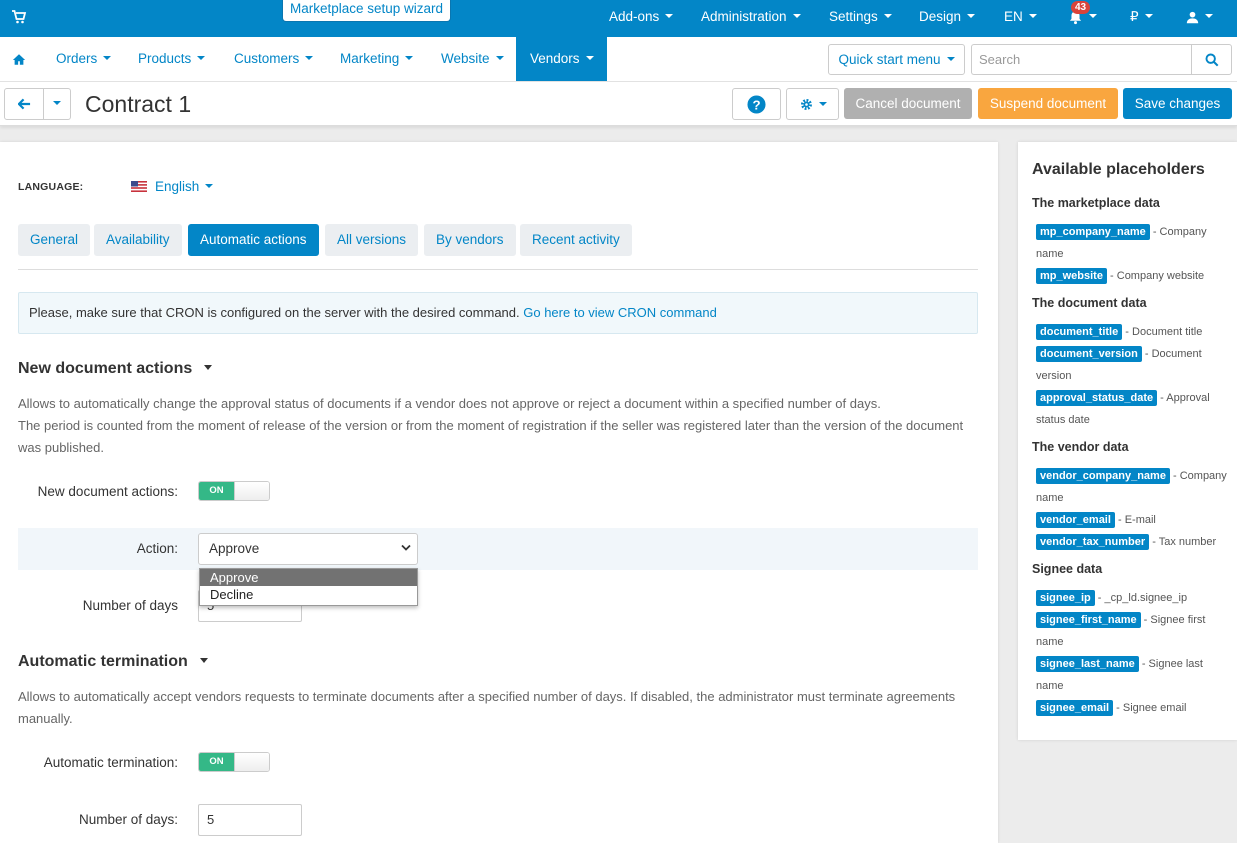  I want to click on placeholder-description: - Company website, so click(1155, 276).